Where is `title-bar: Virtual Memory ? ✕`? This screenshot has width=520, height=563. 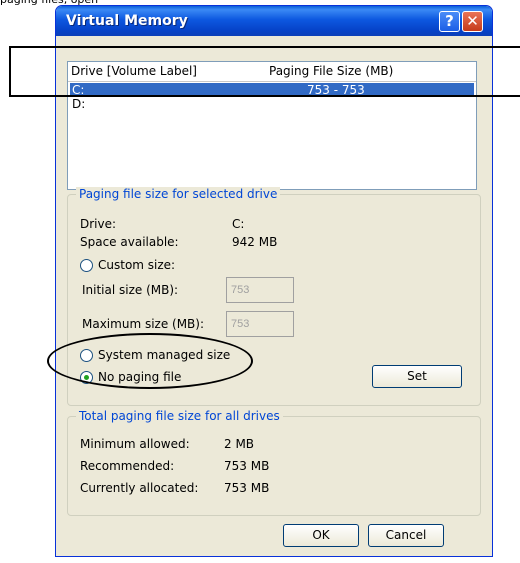 title-bar: Virtual Memory ? ✕ is located at coordinates (274, 21).